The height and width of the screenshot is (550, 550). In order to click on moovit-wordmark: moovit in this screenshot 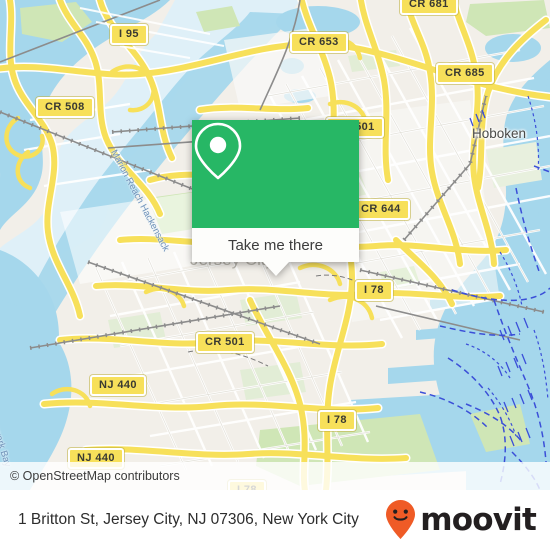, I will do `click(478, 519)`.